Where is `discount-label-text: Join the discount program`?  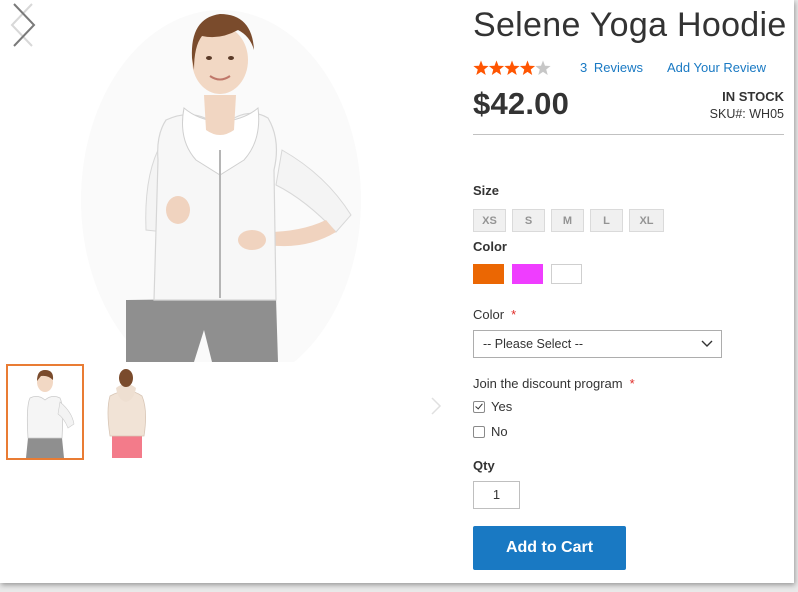
discount-label-text: Join the discount program is located at coordinates (548, 383).